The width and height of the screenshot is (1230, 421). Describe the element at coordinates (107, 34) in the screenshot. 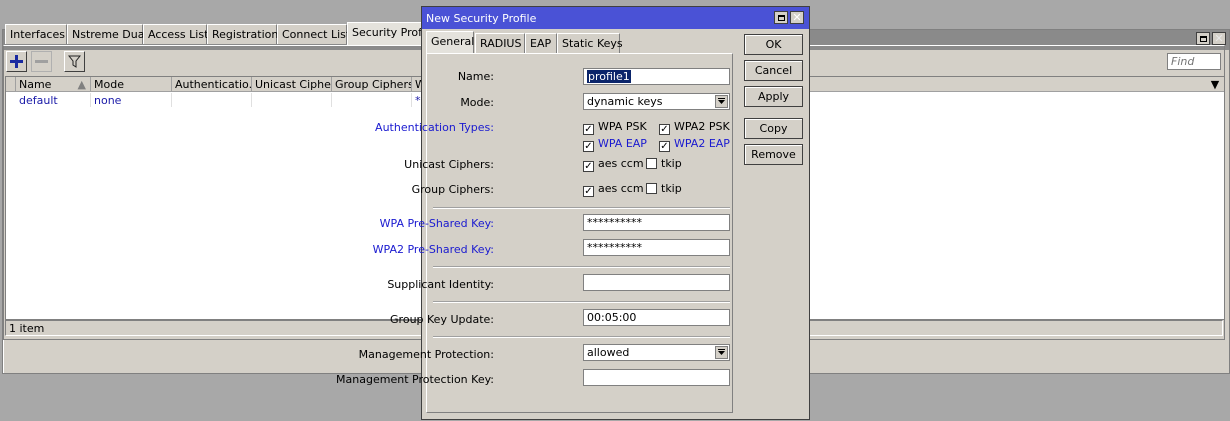

I see `tab-nstreme-dual: Nstreme Dual` at that location.